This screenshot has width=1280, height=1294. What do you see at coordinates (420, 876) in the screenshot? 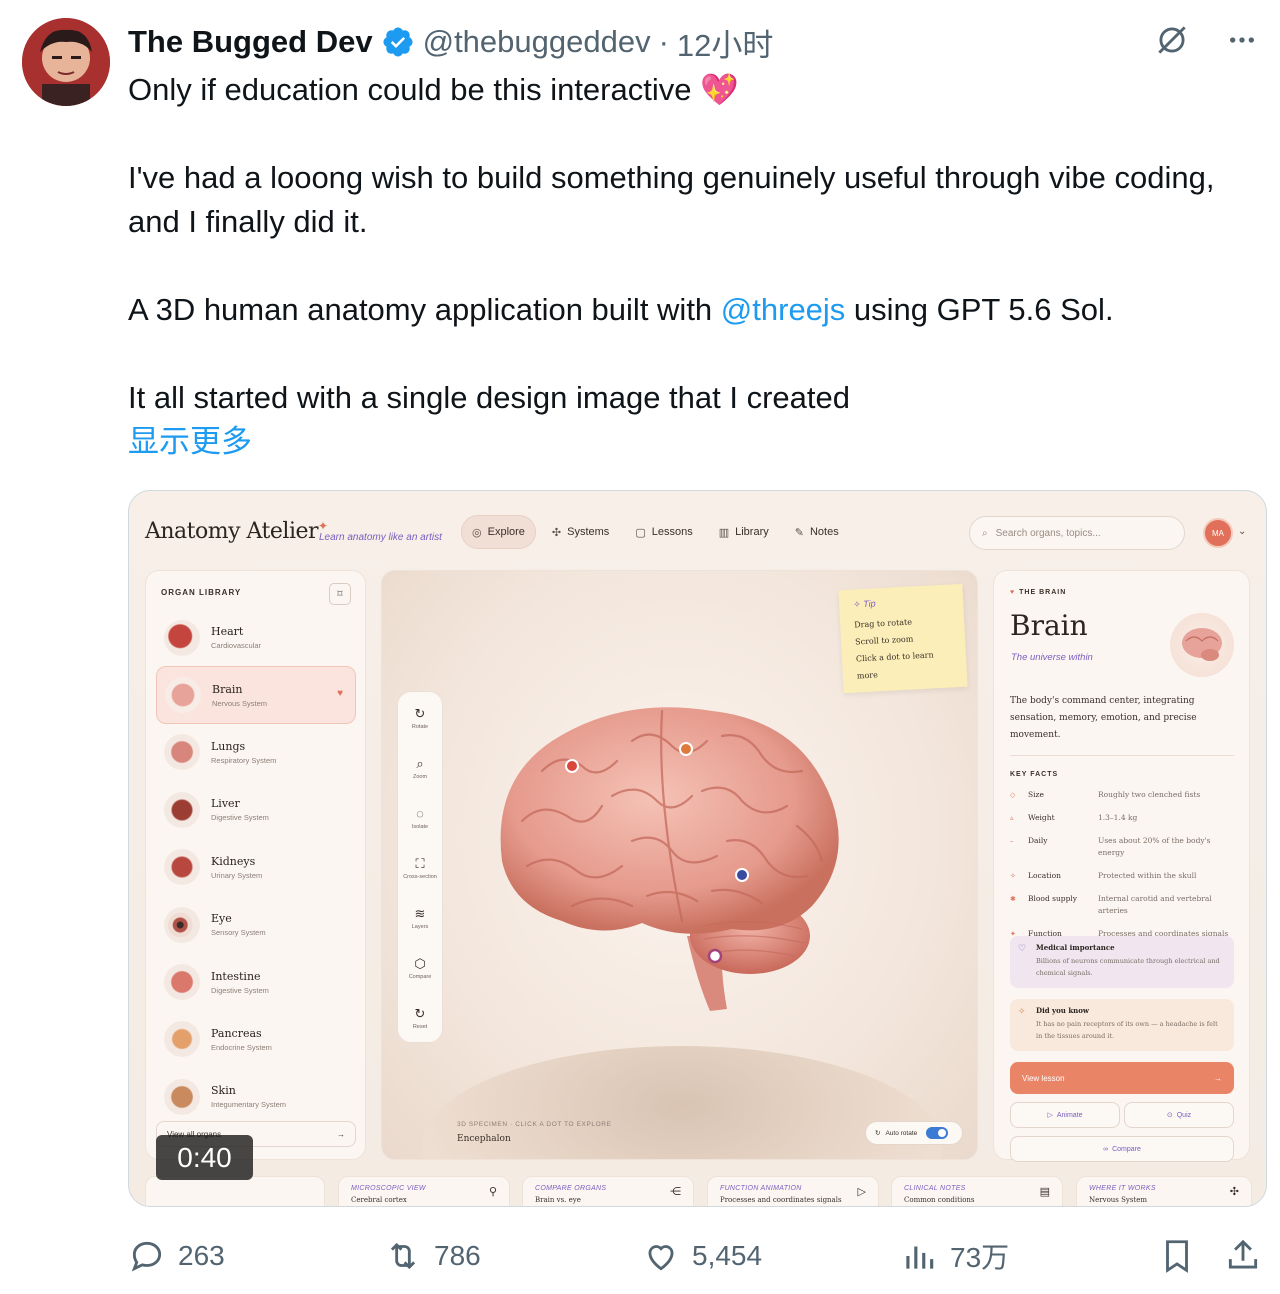
I see `tool-label: Cross-section` at bounding box center [420, 876].